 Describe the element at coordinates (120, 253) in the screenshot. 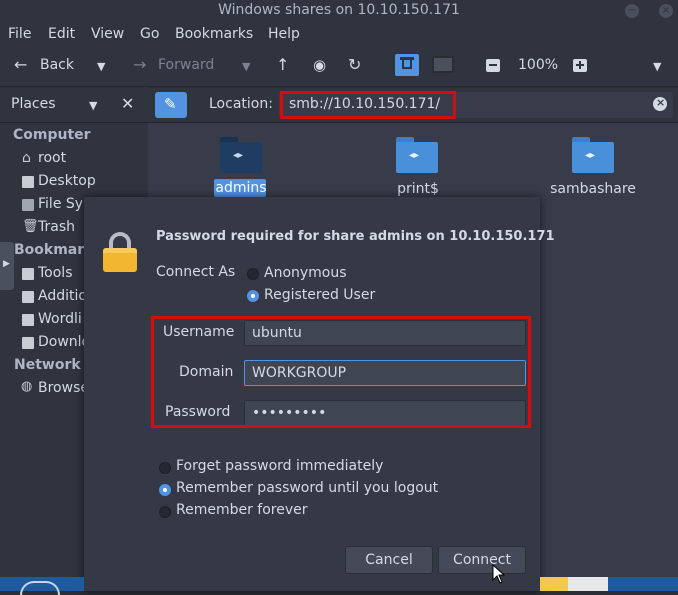

I see `lock-icon` at that location.